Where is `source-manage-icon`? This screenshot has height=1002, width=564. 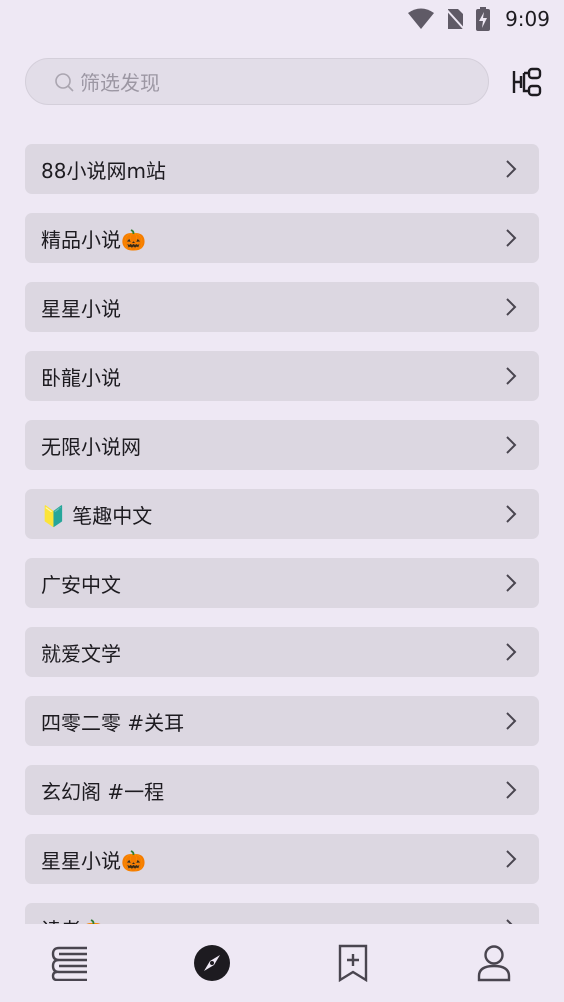
source-manage-icon is located at coordinates (527, 82).